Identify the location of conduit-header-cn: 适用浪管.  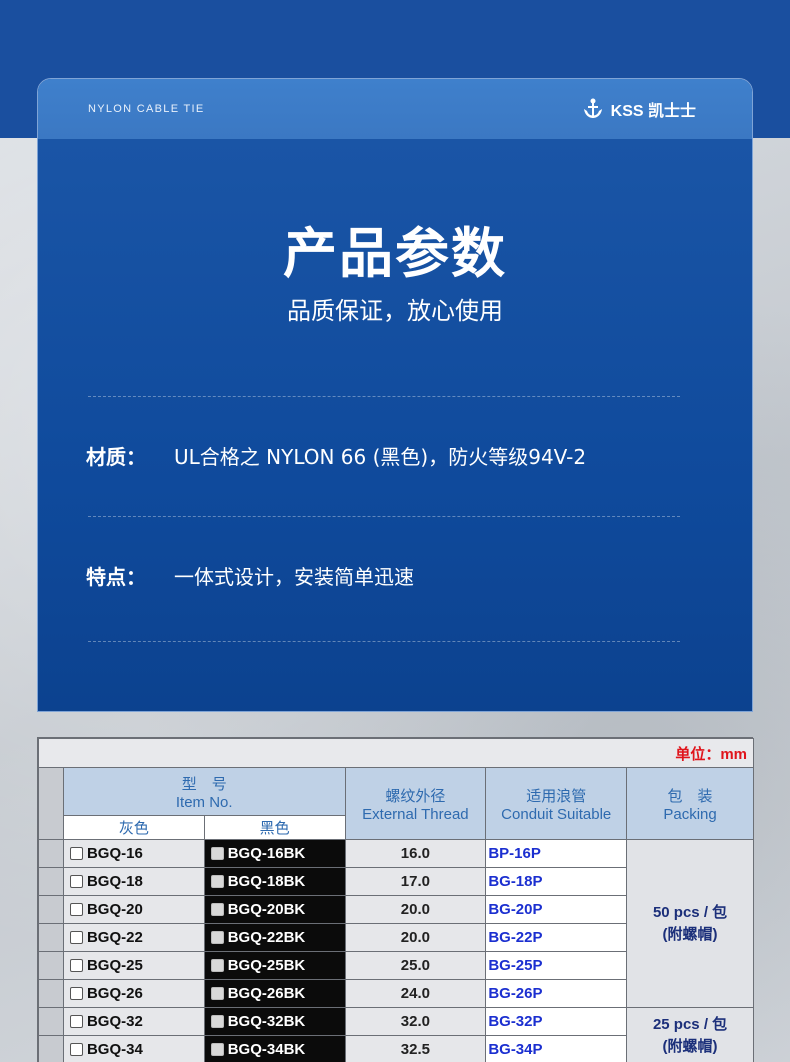
(556, 796).